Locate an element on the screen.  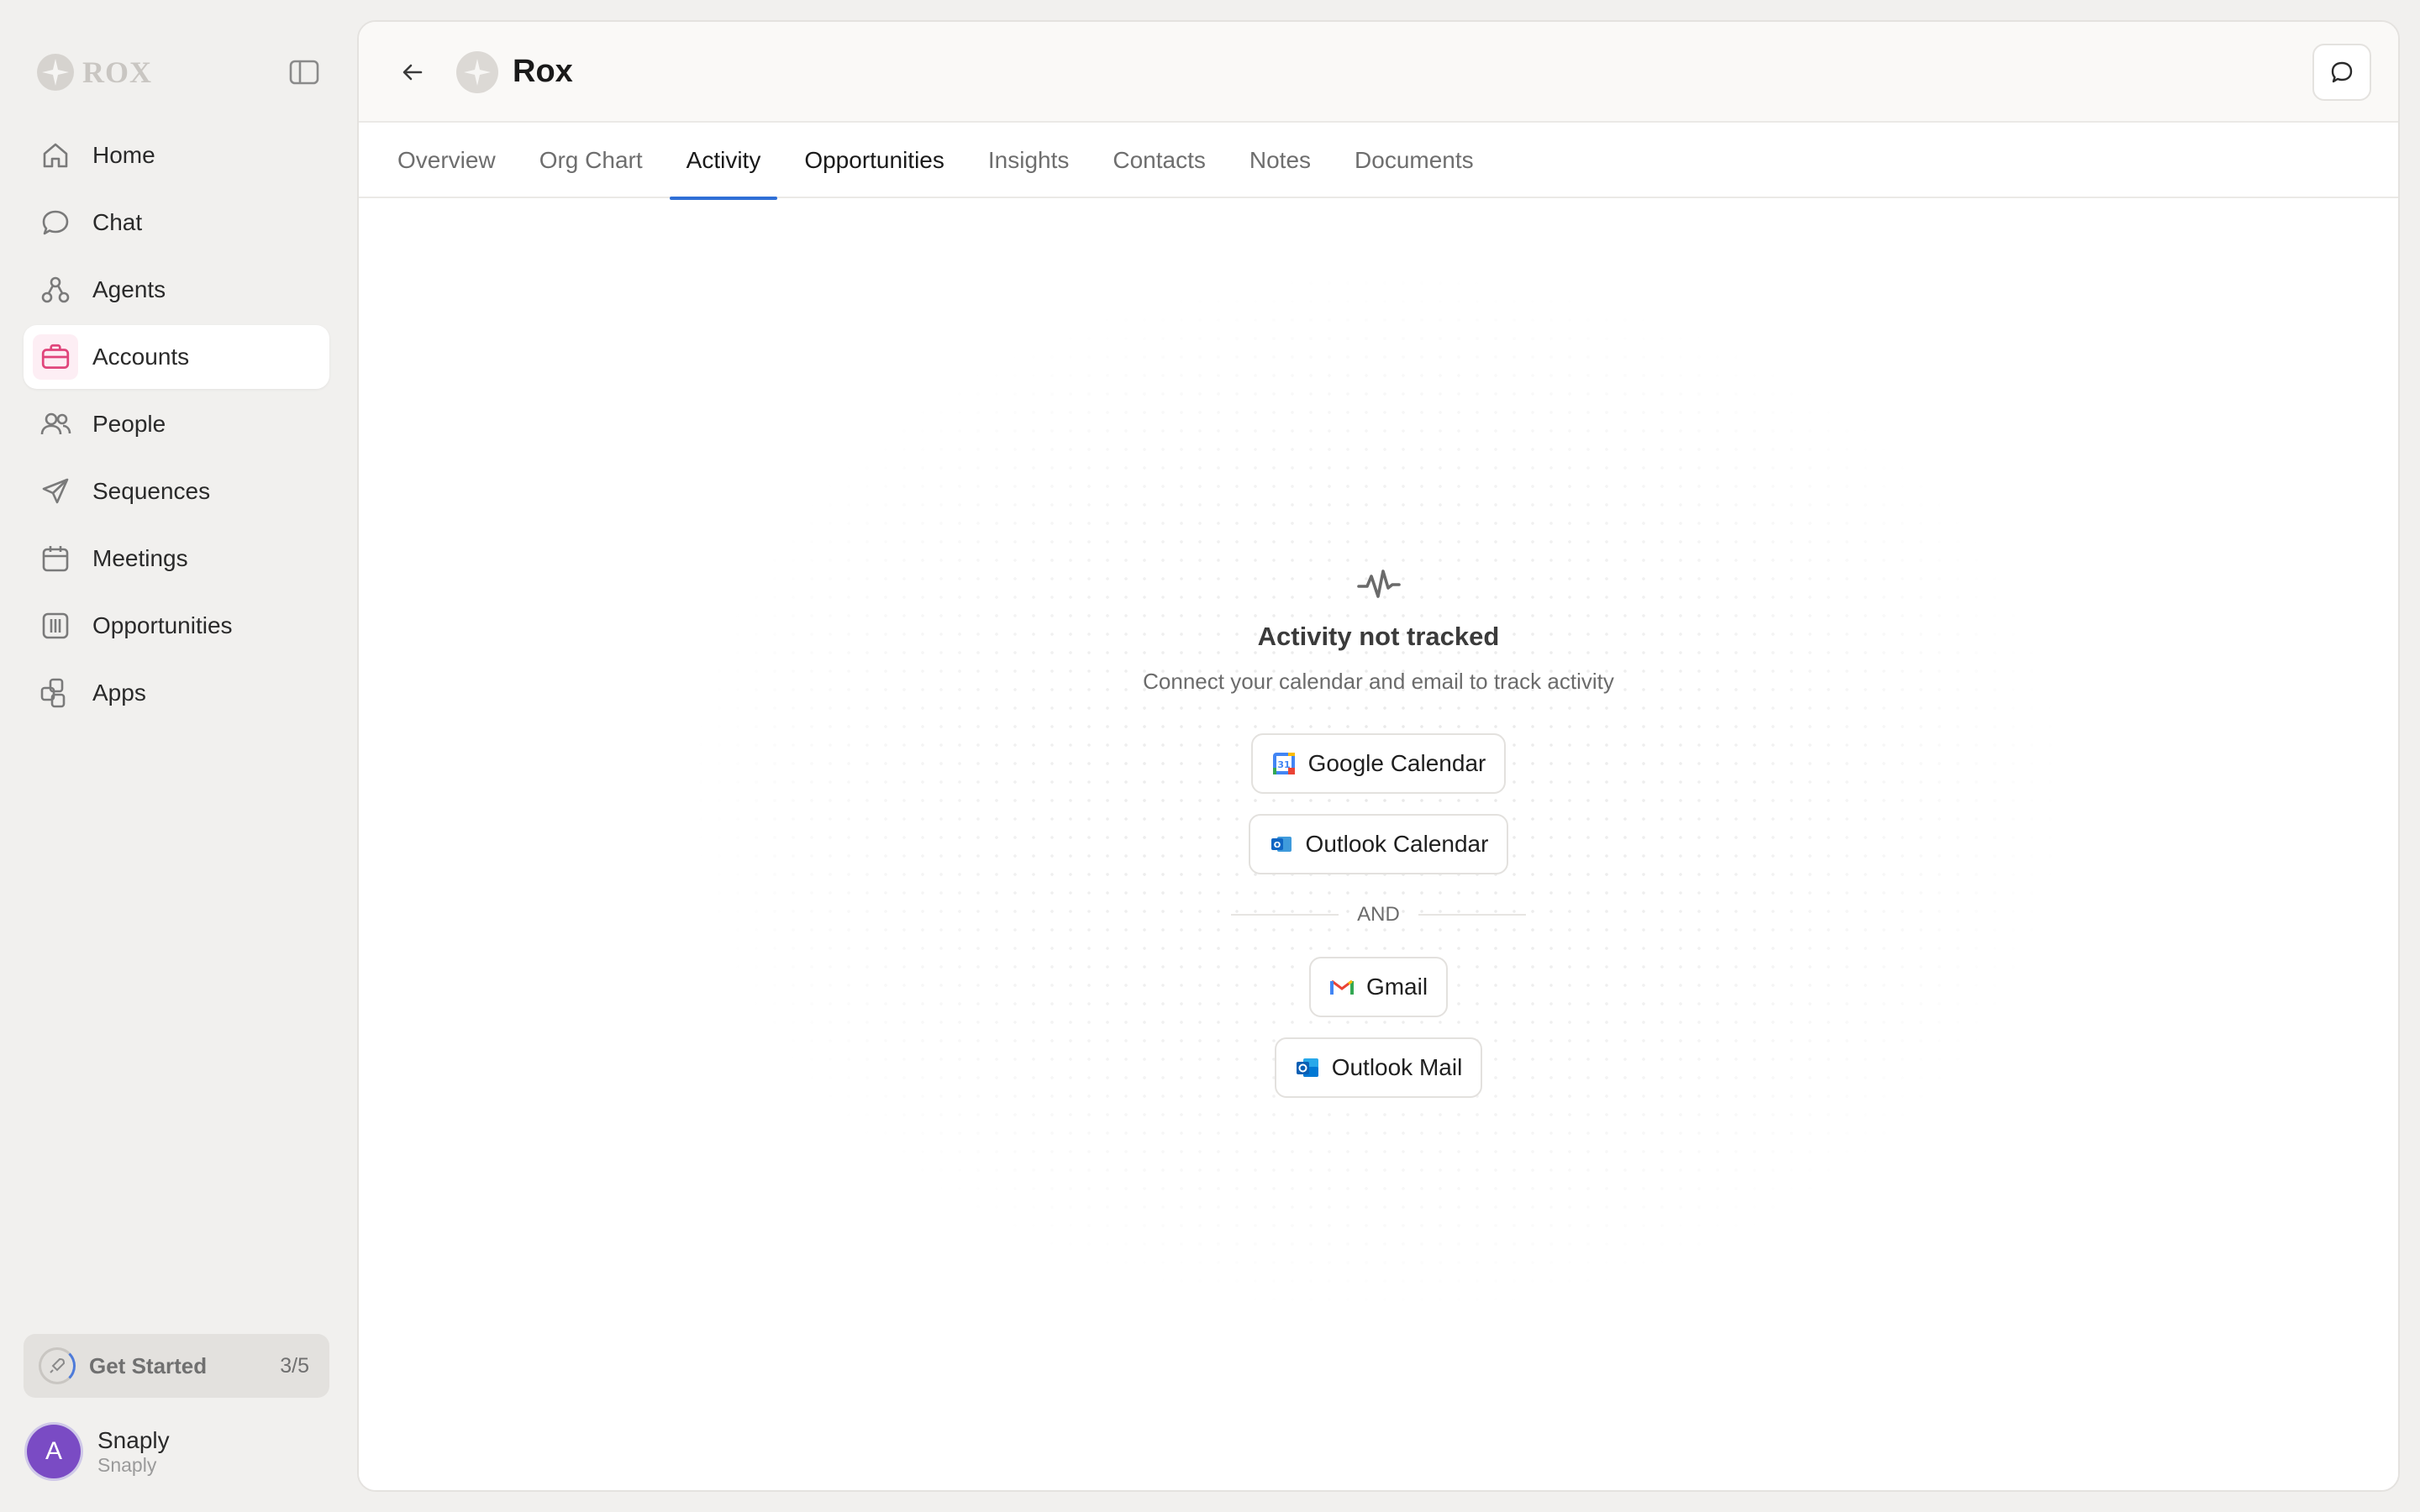
outlook-mail-icon is located at coordinates (1307, 1067).